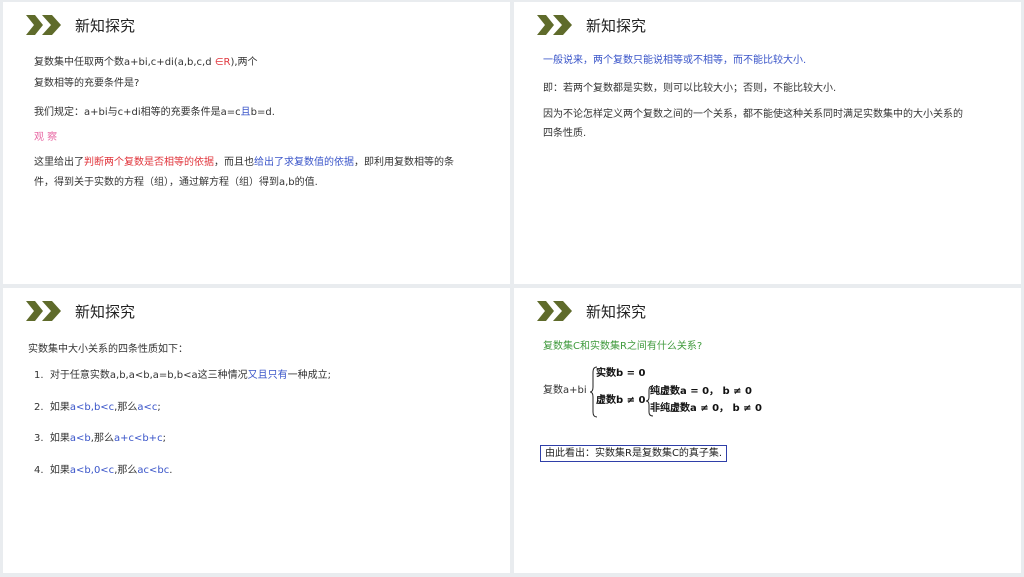 This screenshot has width=1024, height=577. Describe the element at coordinates (176, 182) in the screenshot. I see `observation-line-2: 件，得到关于实数的方程（组），通过解方程（组）得到a,b的值.` at that location.